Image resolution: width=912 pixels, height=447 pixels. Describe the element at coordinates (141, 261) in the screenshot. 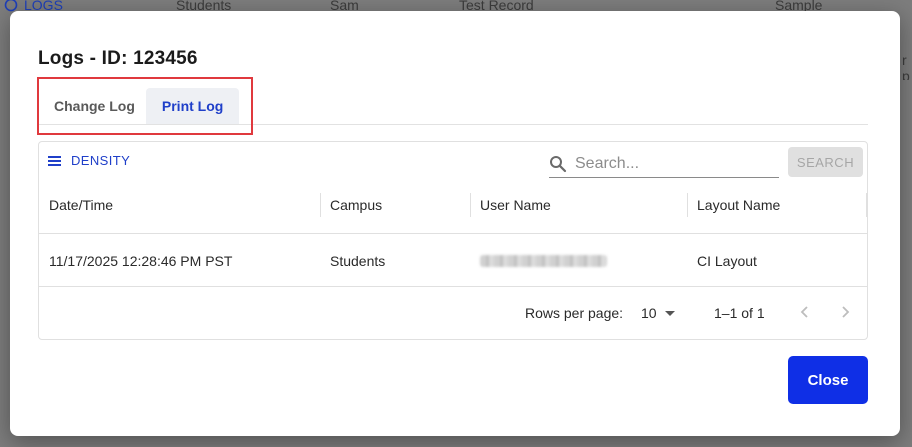

I see `cell-datetime: 11/17/2025 12:28:46 PM PST` at that location.